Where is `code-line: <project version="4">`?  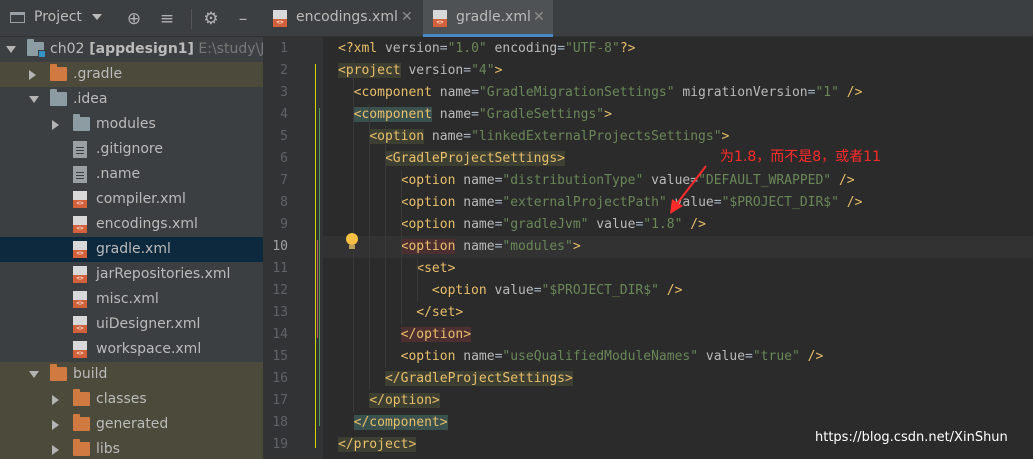
code-line: <project version="4"> is located at coordinates (678, 71).